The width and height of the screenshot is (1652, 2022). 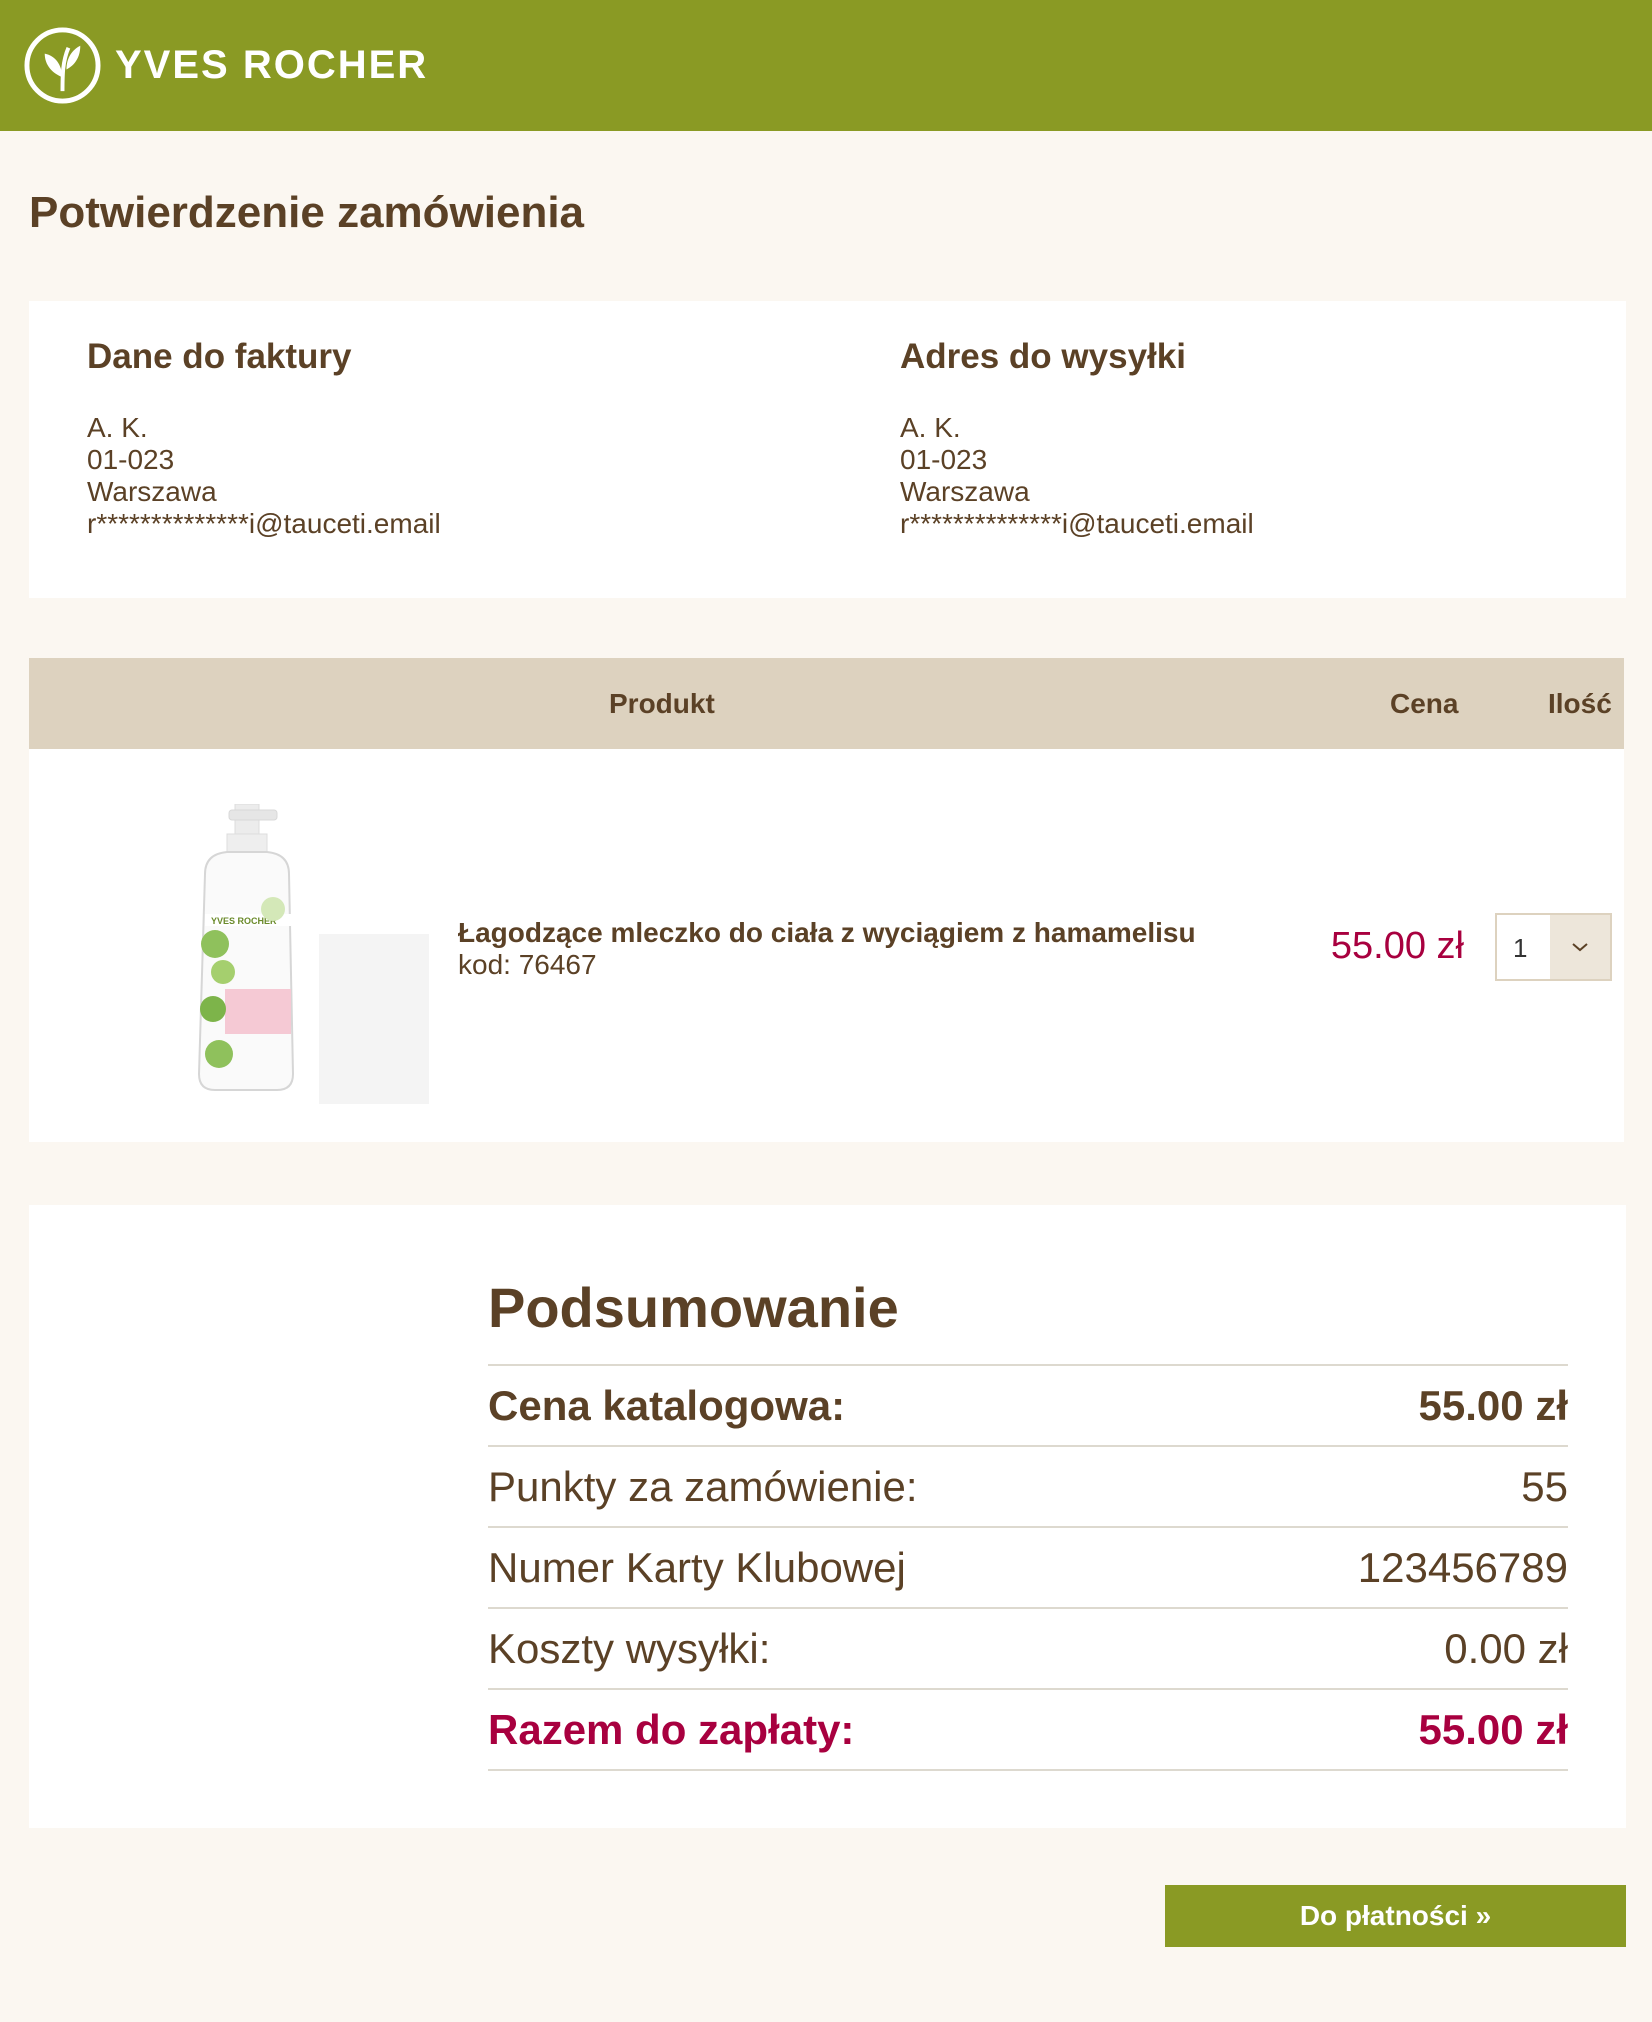 I want to click on billing-name: A. K., so click(x=117, y=427).